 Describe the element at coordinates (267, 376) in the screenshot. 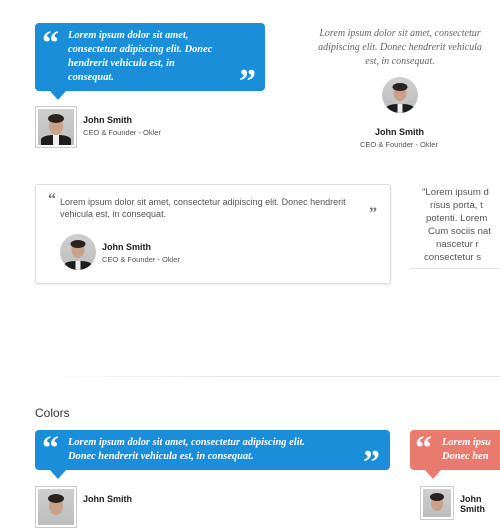

I see `section-divider` at that location.